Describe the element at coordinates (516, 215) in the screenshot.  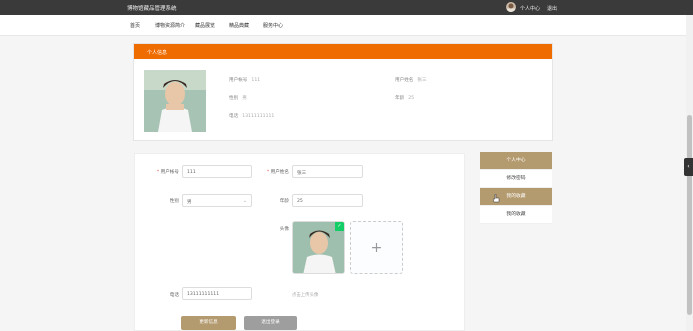
I see `menu-item-my-favorites: 我的收藏` at that location.